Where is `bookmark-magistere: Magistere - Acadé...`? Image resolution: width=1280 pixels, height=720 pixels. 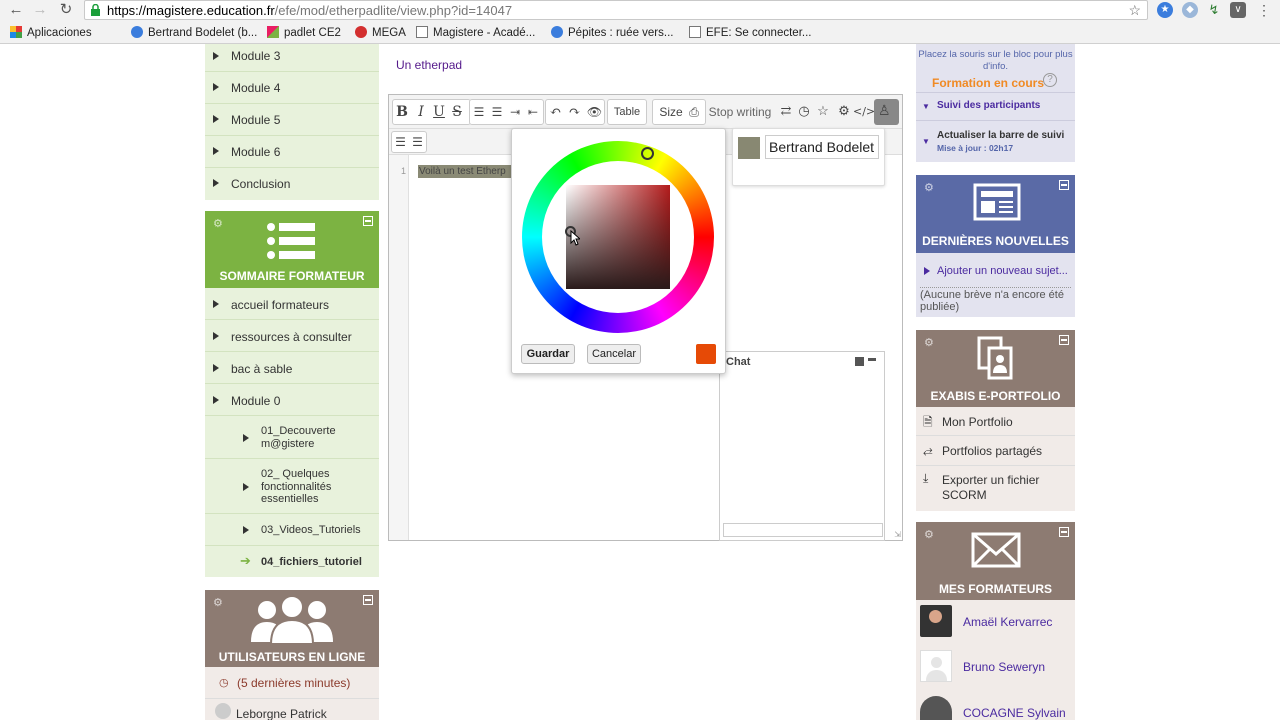
bookmark-magistere: Magistere - Acadé... is located at coordinates (475, 33).